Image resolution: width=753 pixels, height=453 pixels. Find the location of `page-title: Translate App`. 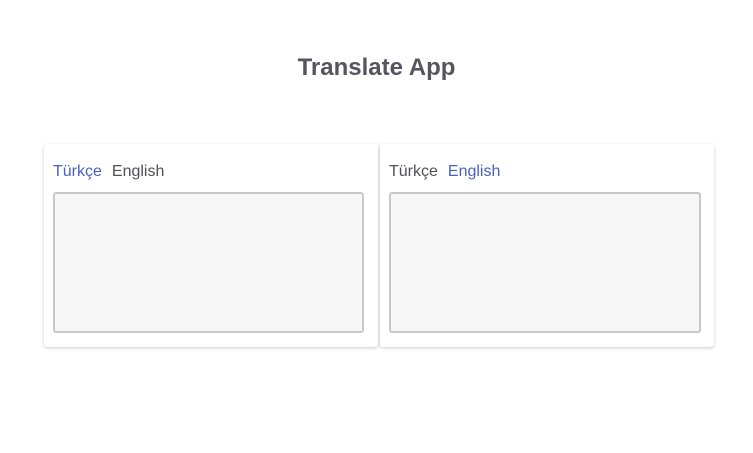

page-title: Translate App is located at coordinates (376, 67).